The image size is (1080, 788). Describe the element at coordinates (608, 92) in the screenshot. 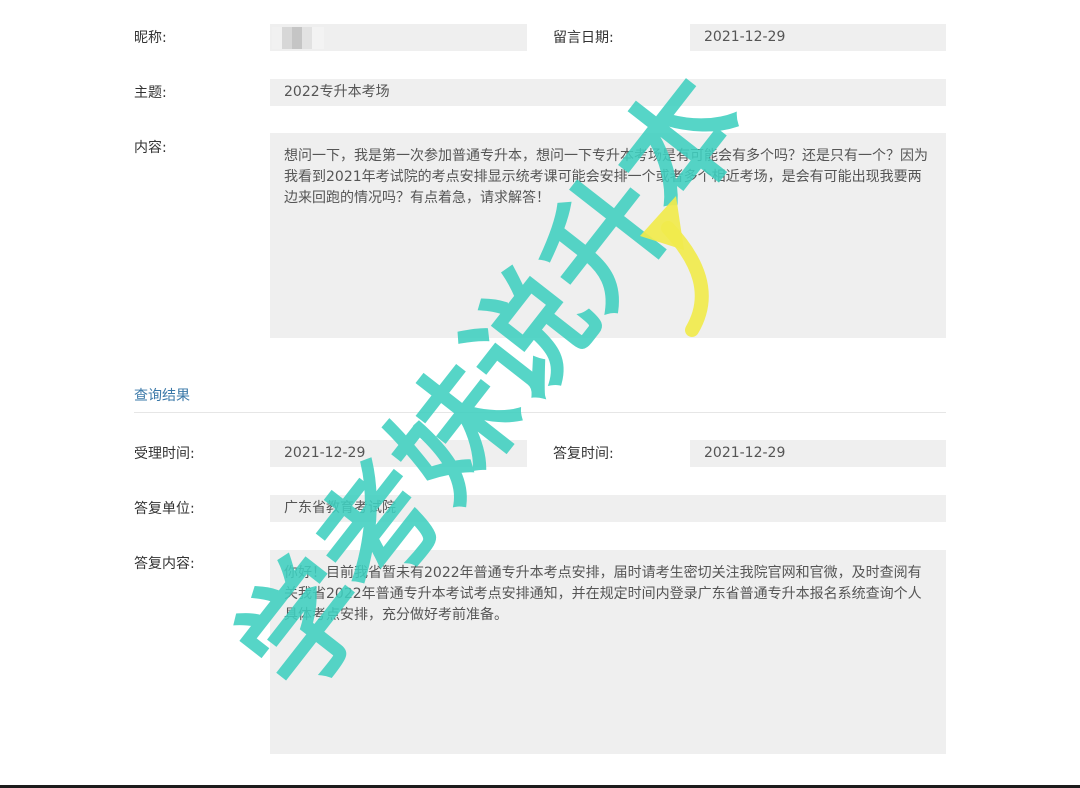

I see `subject-field: 2022专升本考场` at that location.